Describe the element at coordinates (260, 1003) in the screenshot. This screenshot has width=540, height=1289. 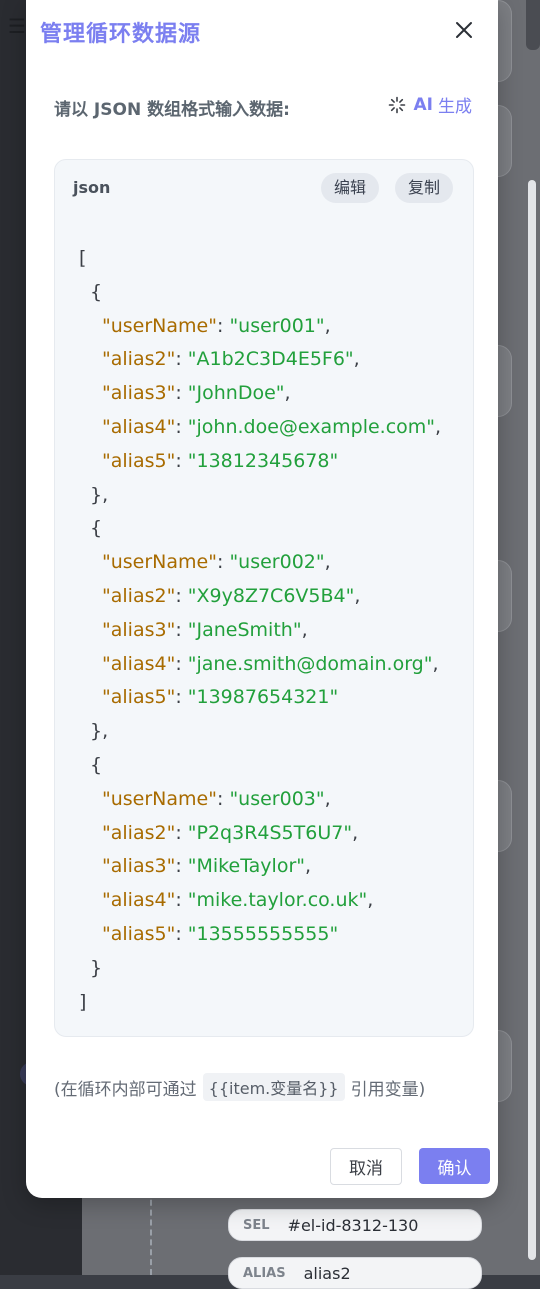
I see `code-line: ]` at that location.